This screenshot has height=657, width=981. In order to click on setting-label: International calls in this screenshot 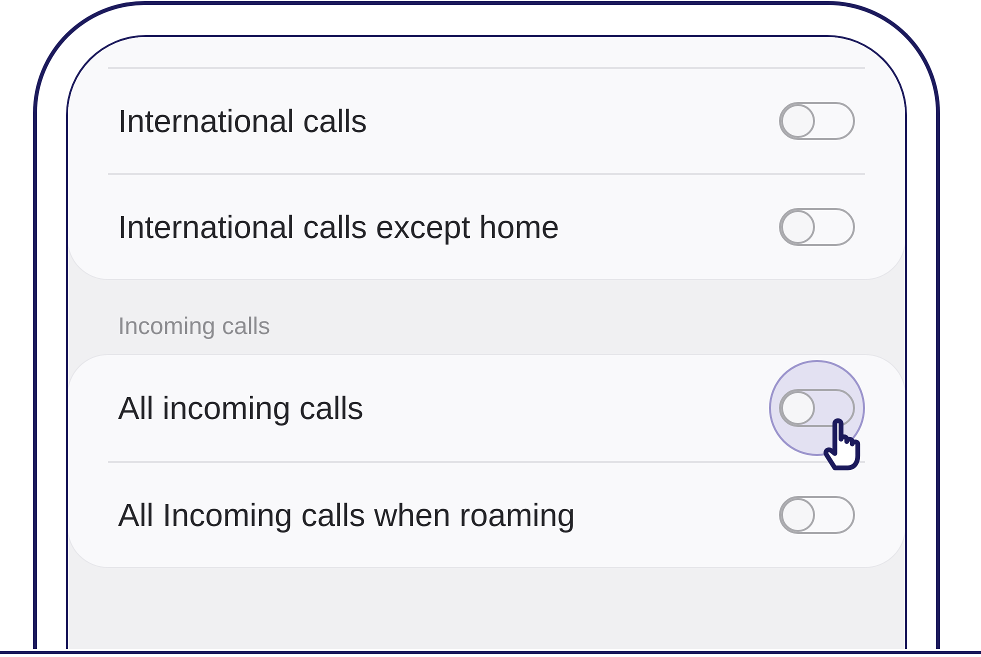, I will do `click(243, 121)`.